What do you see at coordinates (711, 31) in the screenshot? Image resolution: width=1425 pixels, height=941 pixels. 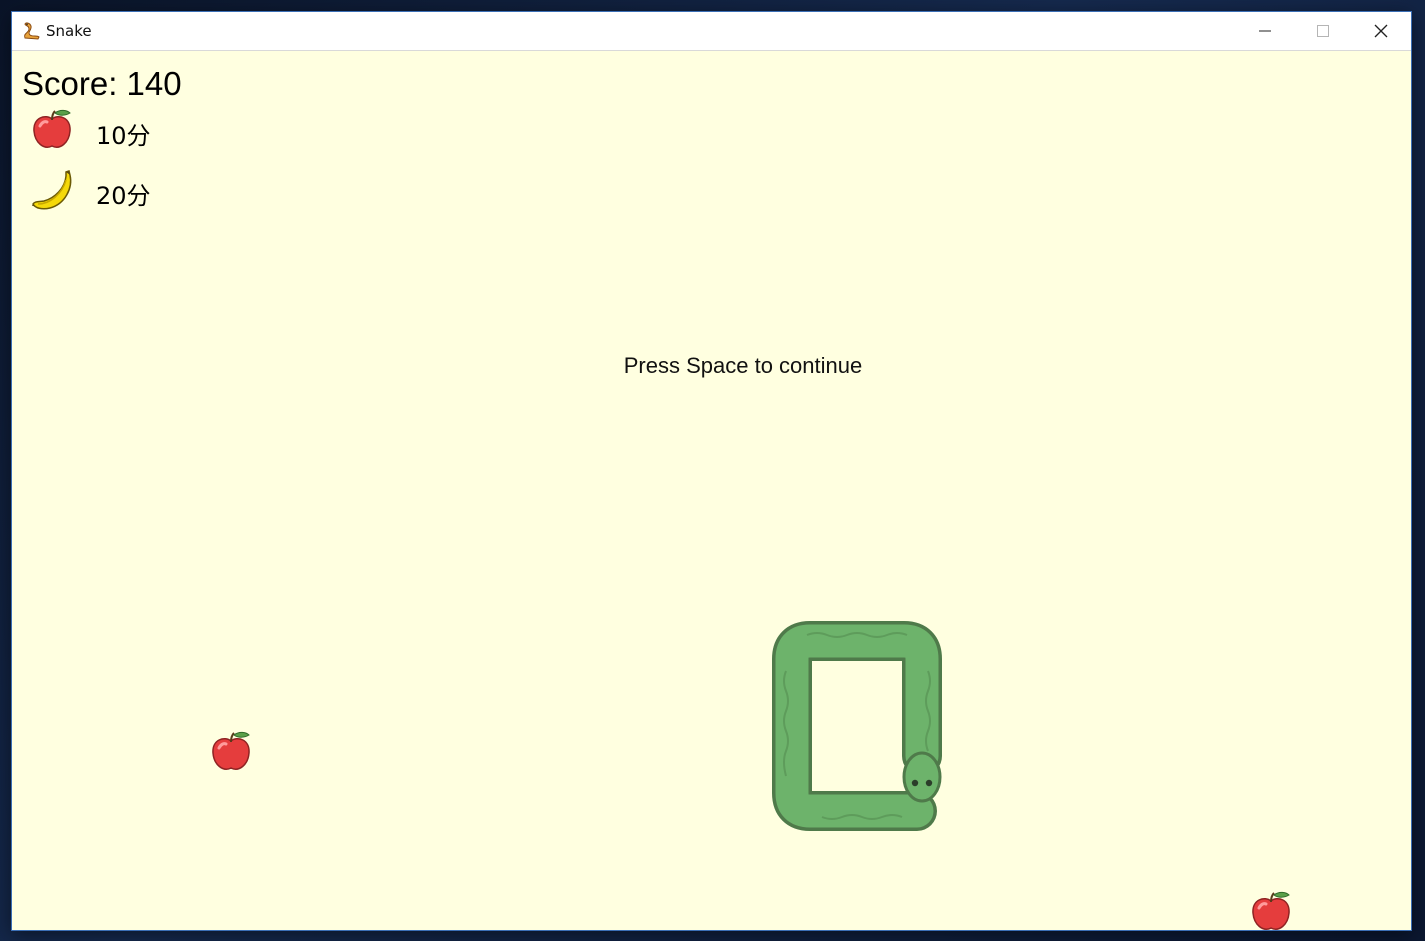 I see `title-bar: Snake` at bounding box center [711, 31].